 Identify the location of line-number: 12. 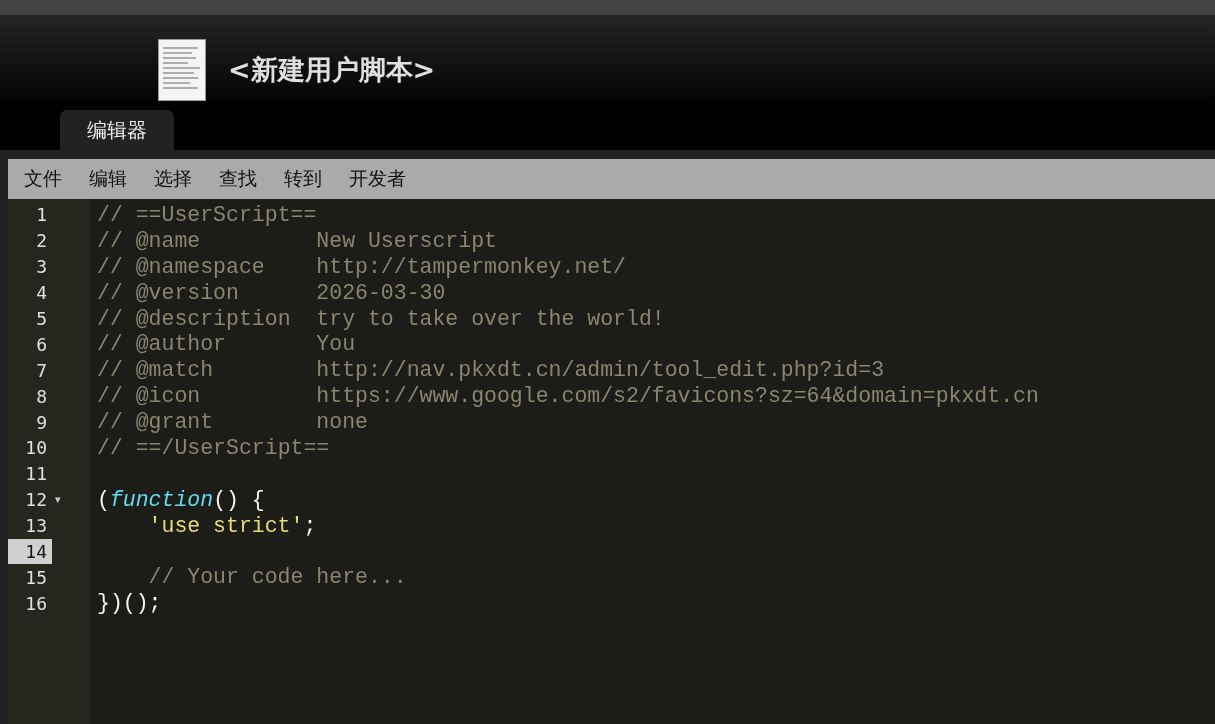
(36, 500).